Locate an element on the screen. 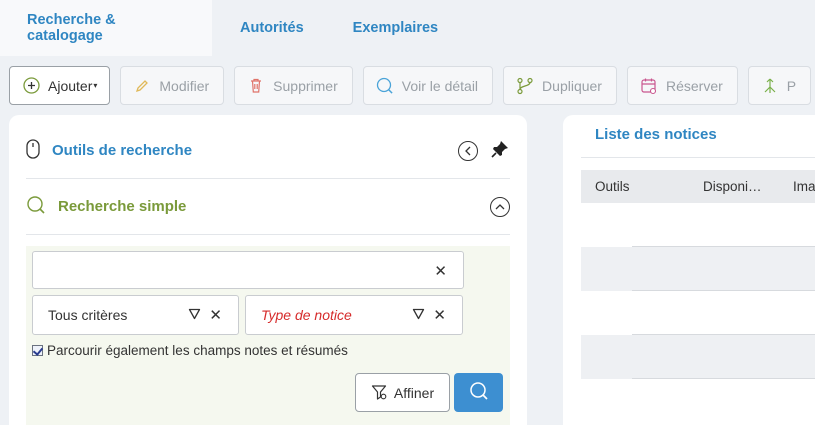 The image size is (815, 425). delete-label: Supprimer is located at coordinates (305, 85).